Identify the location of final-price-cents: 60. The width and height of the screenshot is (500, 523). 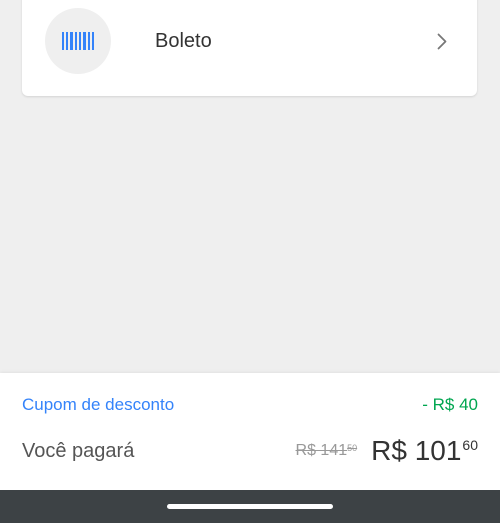
(470, 445).